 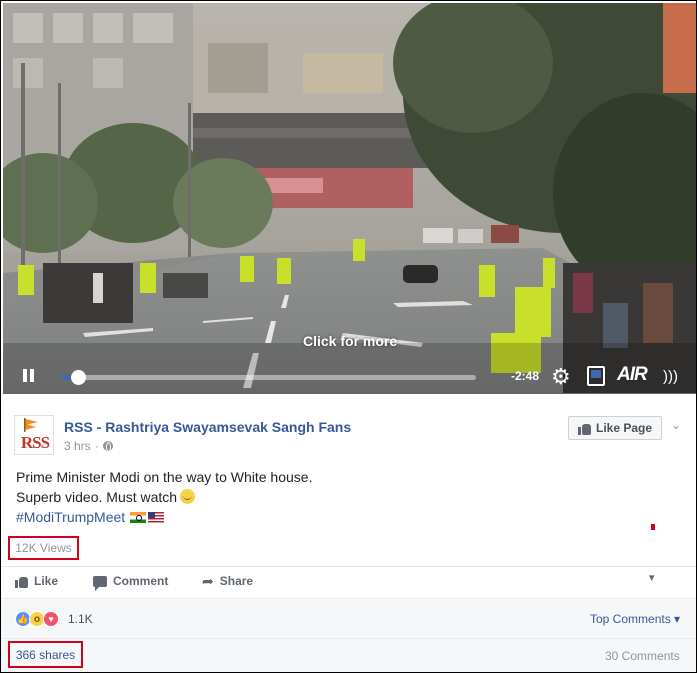 I want to click on reaction-icons: 👍 o ♥, so click(x=37, y=619).